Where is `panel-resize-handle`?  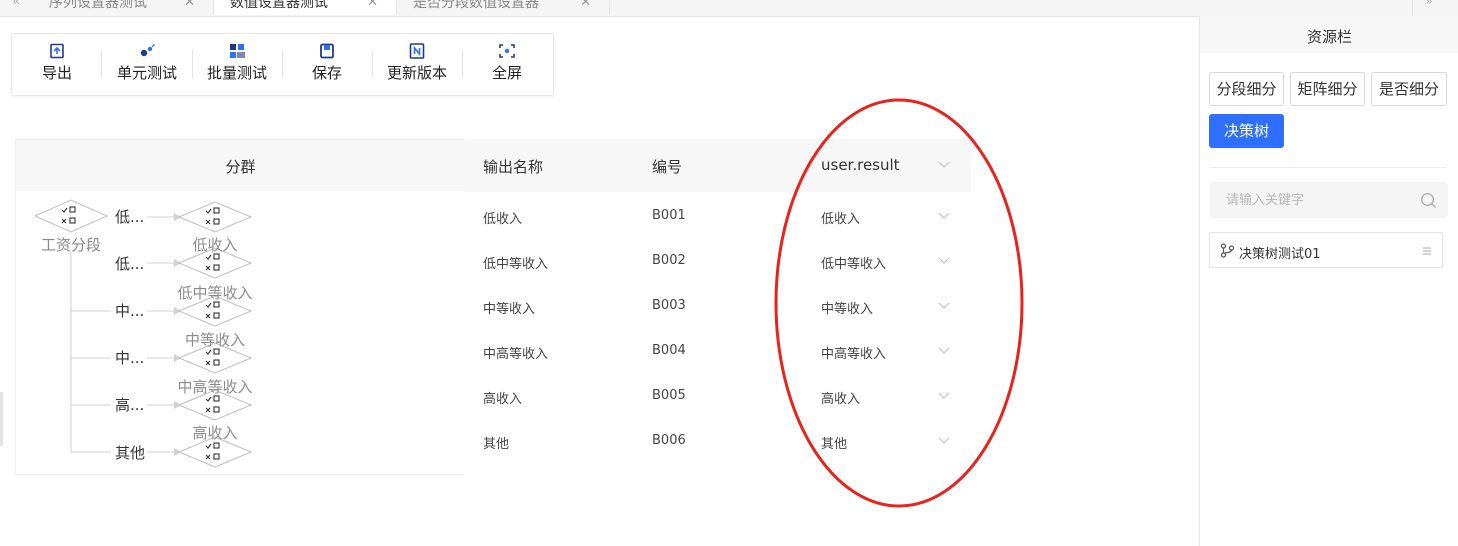
panel-resize-handle is located at coordinates (1, 419).